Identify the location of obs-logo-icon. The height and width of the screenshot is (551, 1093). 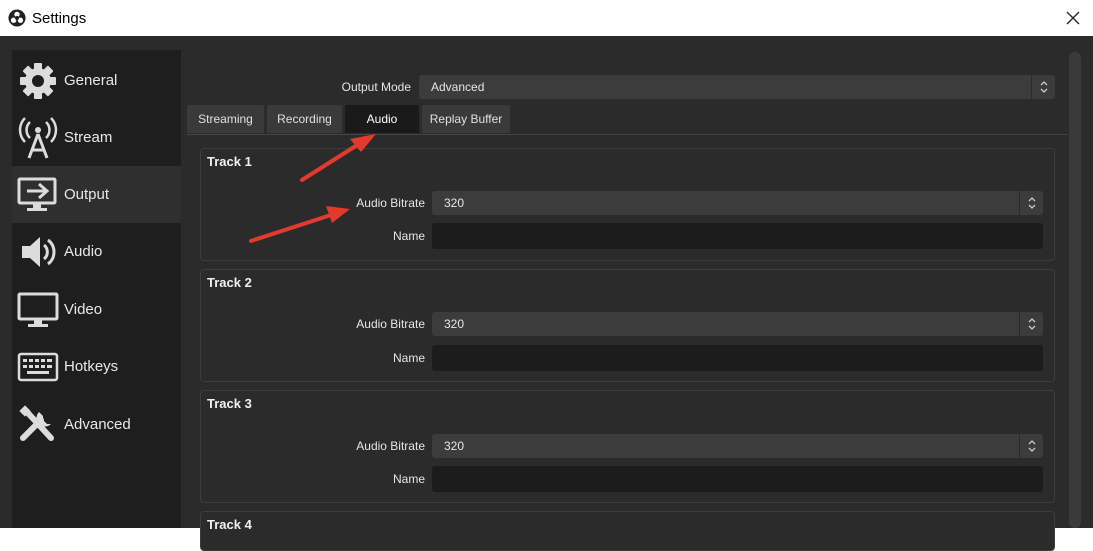
(17, 18).